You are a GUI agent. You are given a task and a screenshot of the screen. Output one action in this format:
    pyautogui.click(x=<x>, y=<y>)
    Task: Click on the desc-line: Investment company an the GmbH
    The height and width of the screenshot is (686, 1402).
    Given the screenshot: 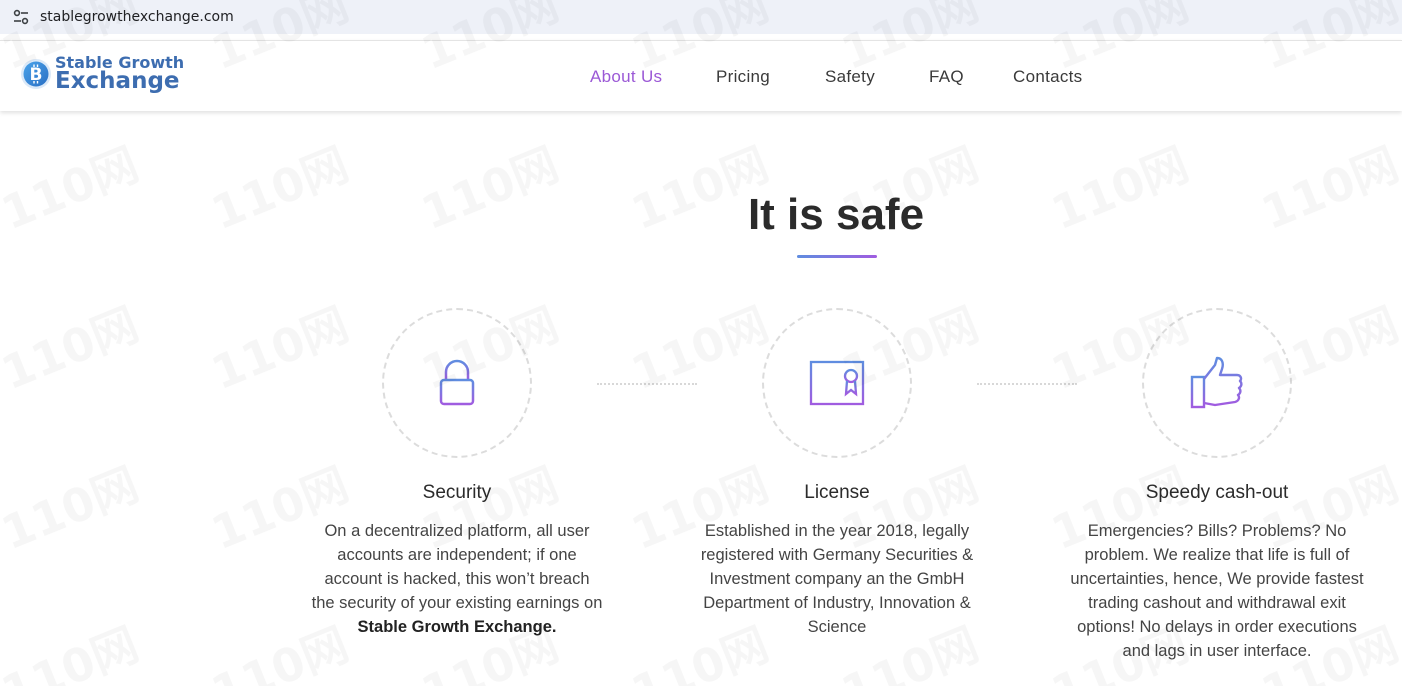 What is the action you would take?
    pyautogui.click(x=837, y=579)
    